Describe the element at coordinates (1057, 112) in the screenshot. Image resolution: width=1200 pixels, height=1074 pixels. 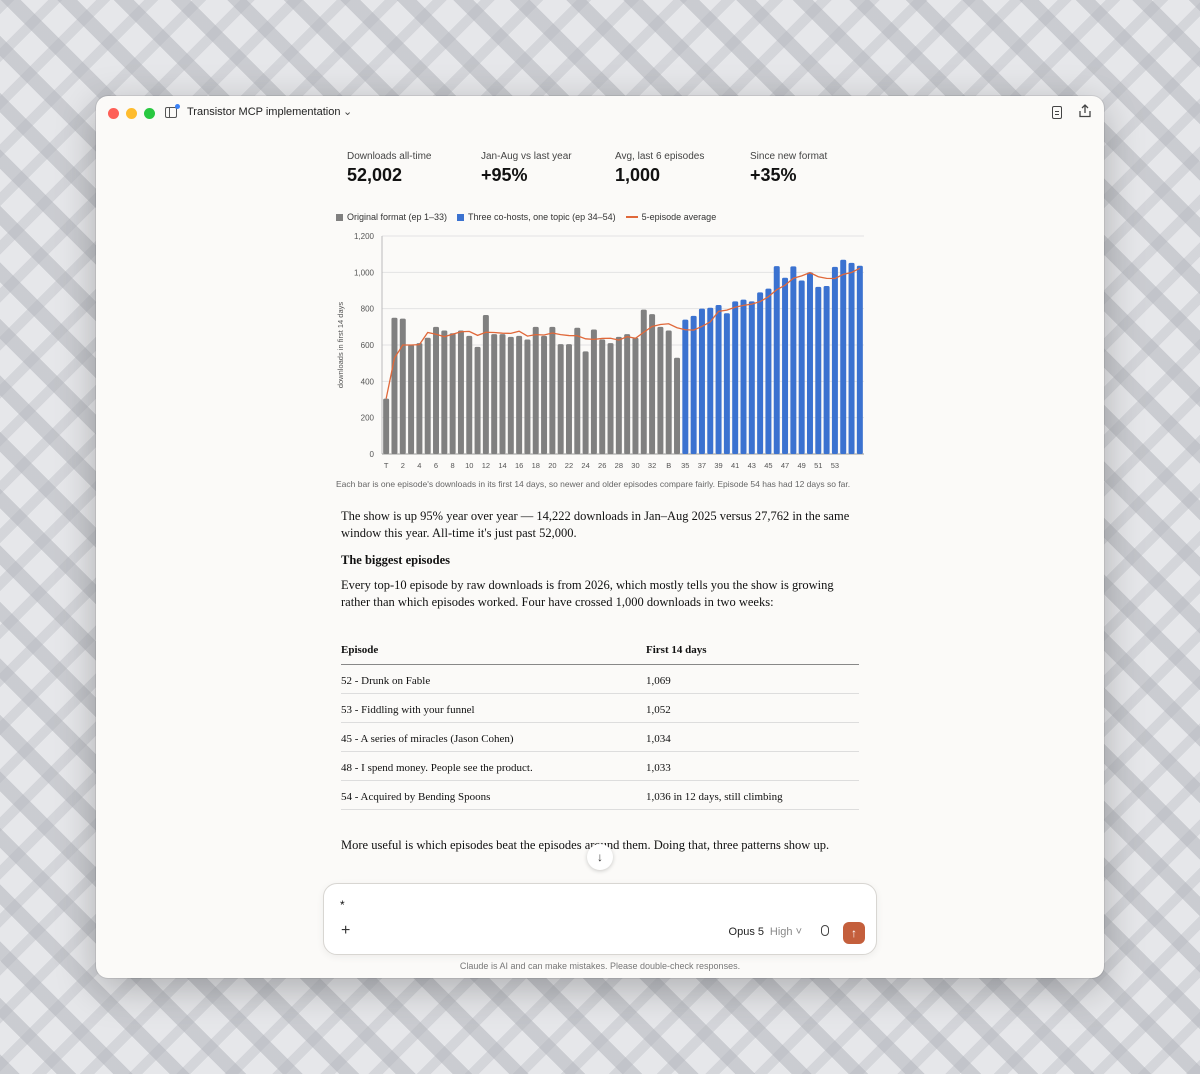
I see `document-icon` at that location.